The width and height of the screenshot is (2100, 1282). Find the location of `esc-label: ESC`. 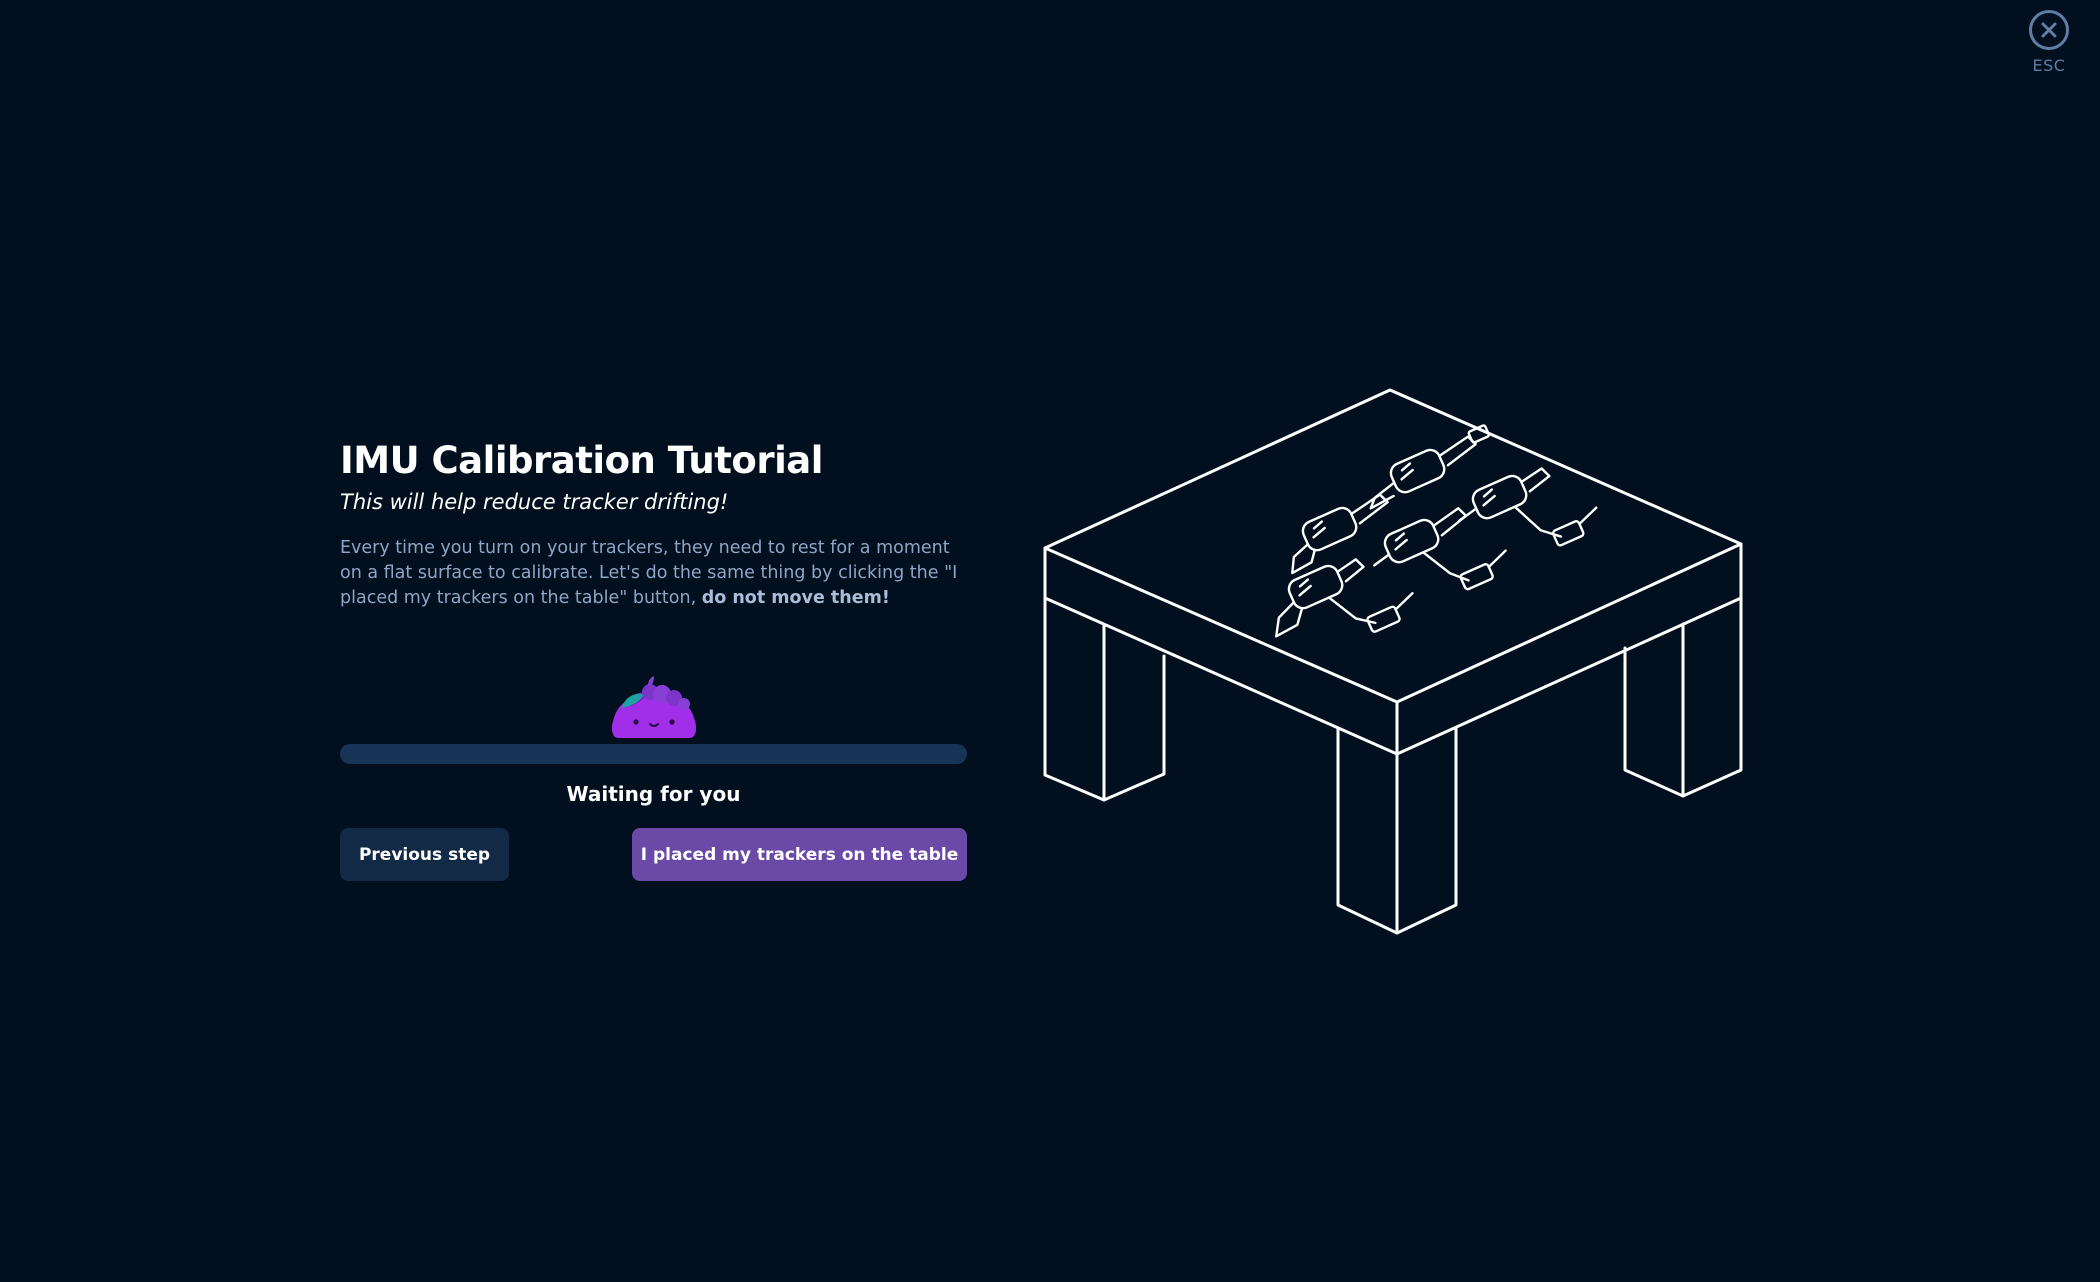

esc-label: ESC is located at coordinates (2049, 65).